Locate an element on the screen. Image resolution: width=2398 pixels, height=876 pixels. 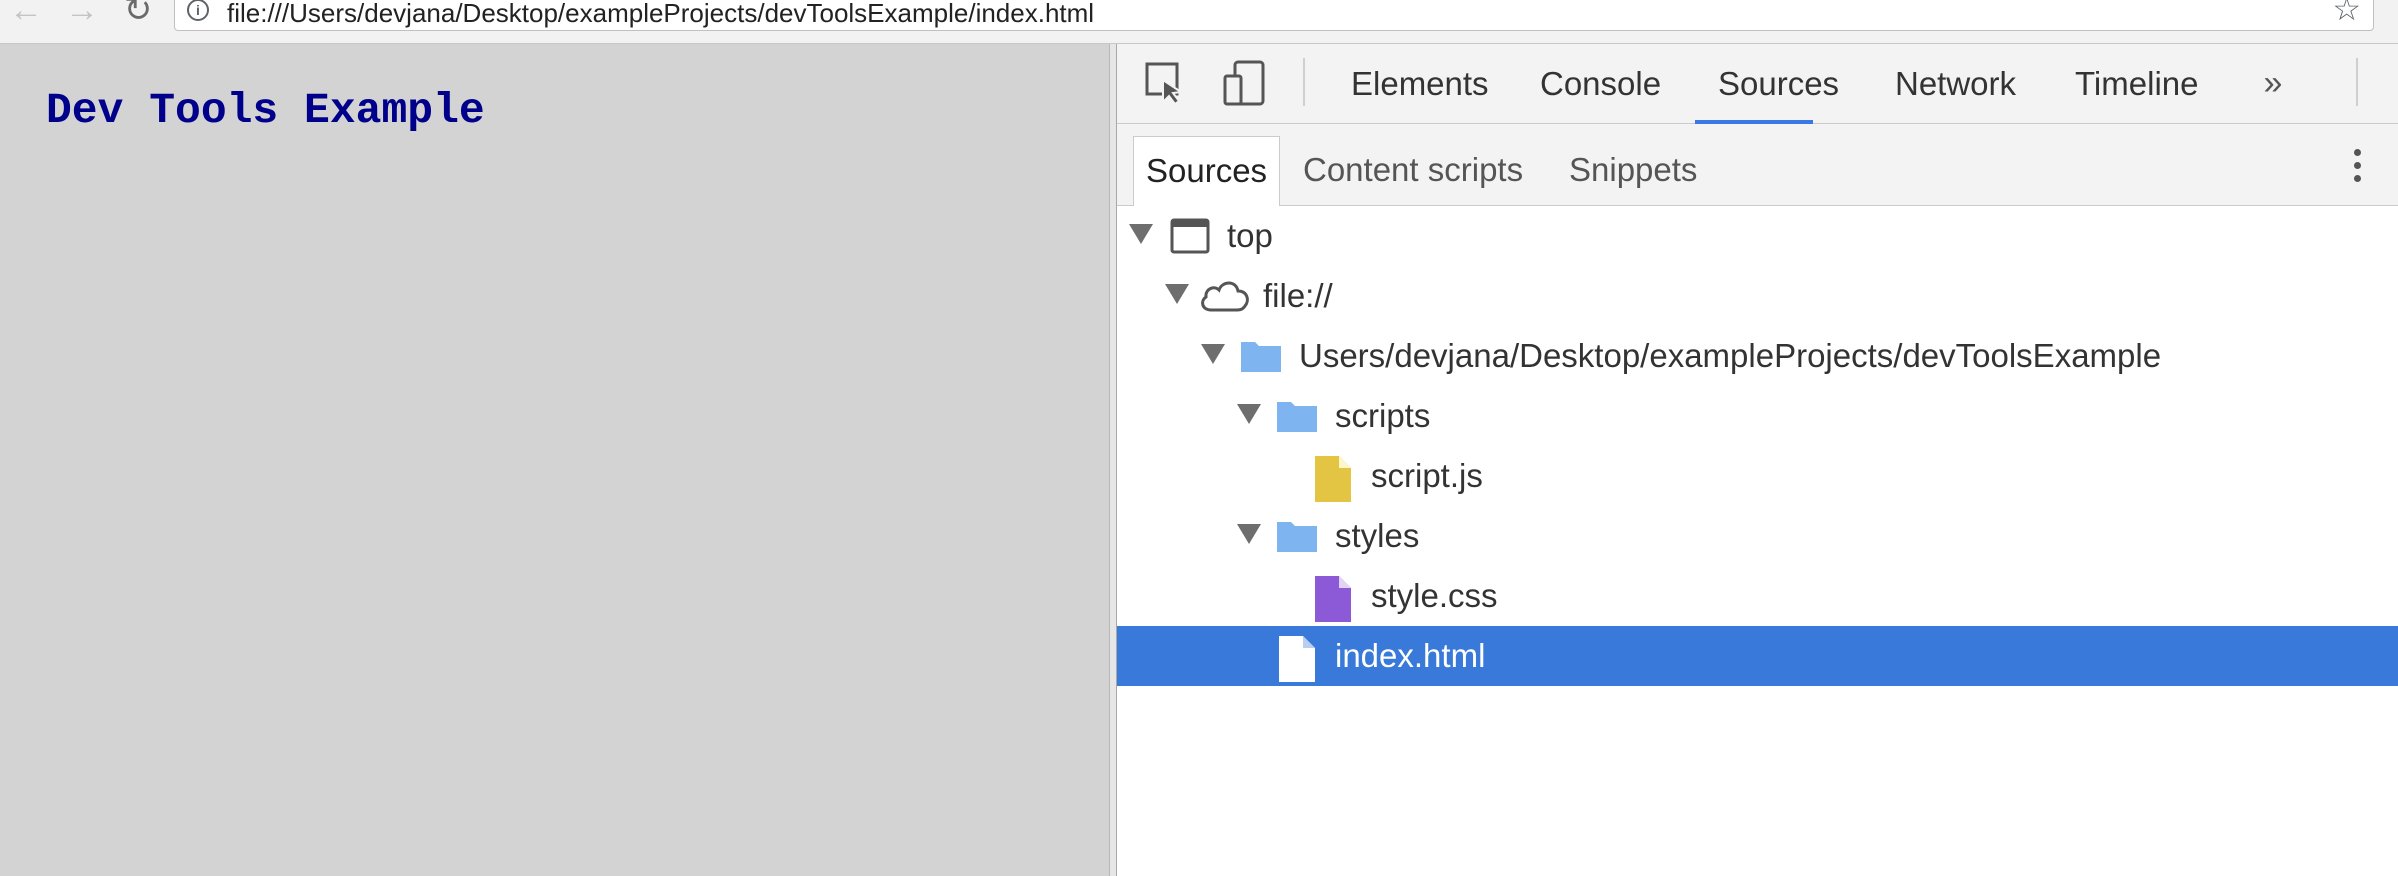
tab-elements: Elements is located at coordinates (1420, 84).